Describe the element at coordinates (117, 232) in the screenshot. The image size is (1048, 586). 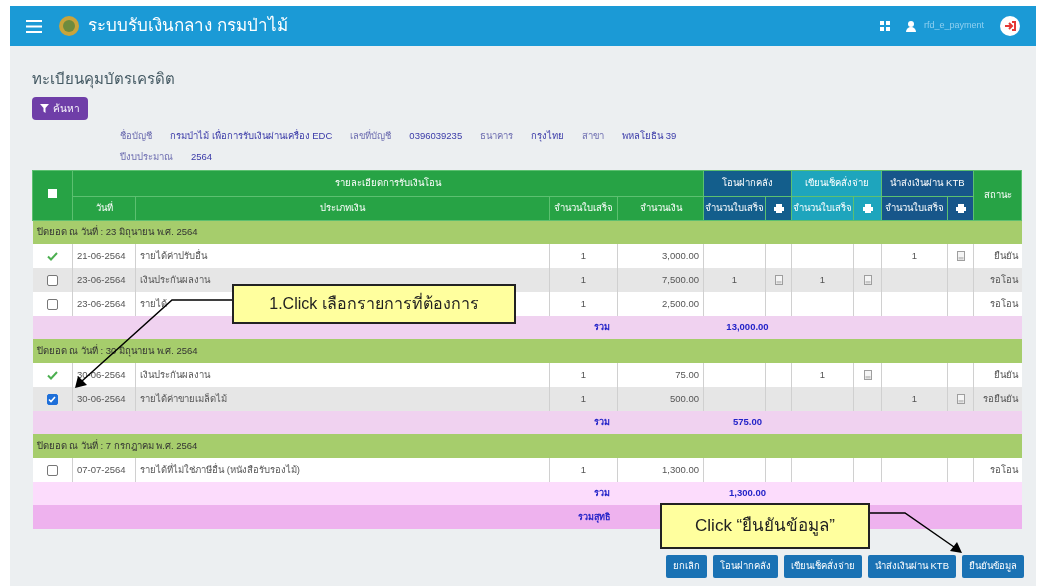
I see `group-heading: ปิดยอด ณ วันที่ : 23 มิถุนายน พ.ศ. 2564` at that location.